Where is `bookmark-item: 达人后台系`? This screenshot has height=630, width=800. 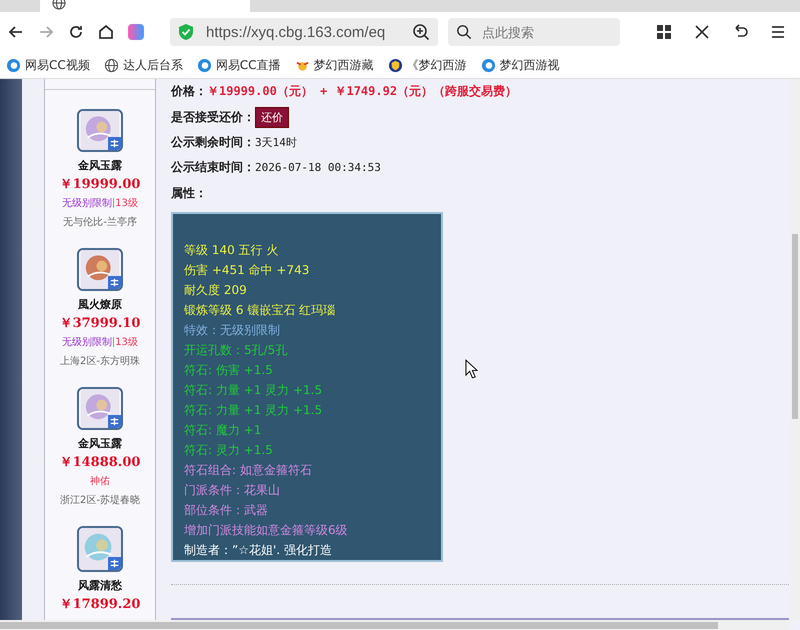
bookmark-item: 达人后台系 is located at coordinates (143, 65).